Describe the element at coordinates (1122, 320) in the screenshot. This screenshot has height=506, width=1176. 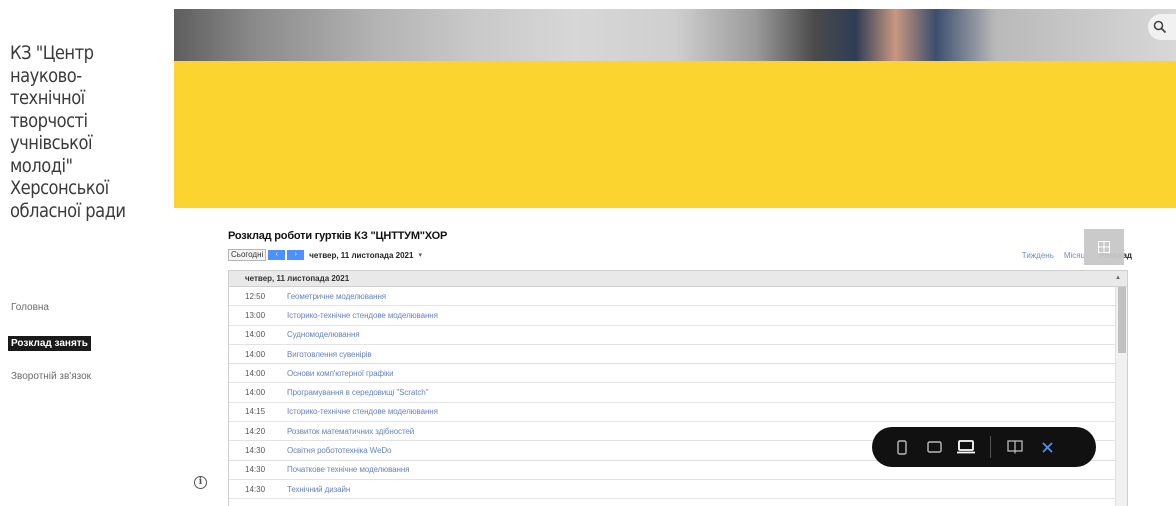
I see `scrollbar-thumb` at that location.